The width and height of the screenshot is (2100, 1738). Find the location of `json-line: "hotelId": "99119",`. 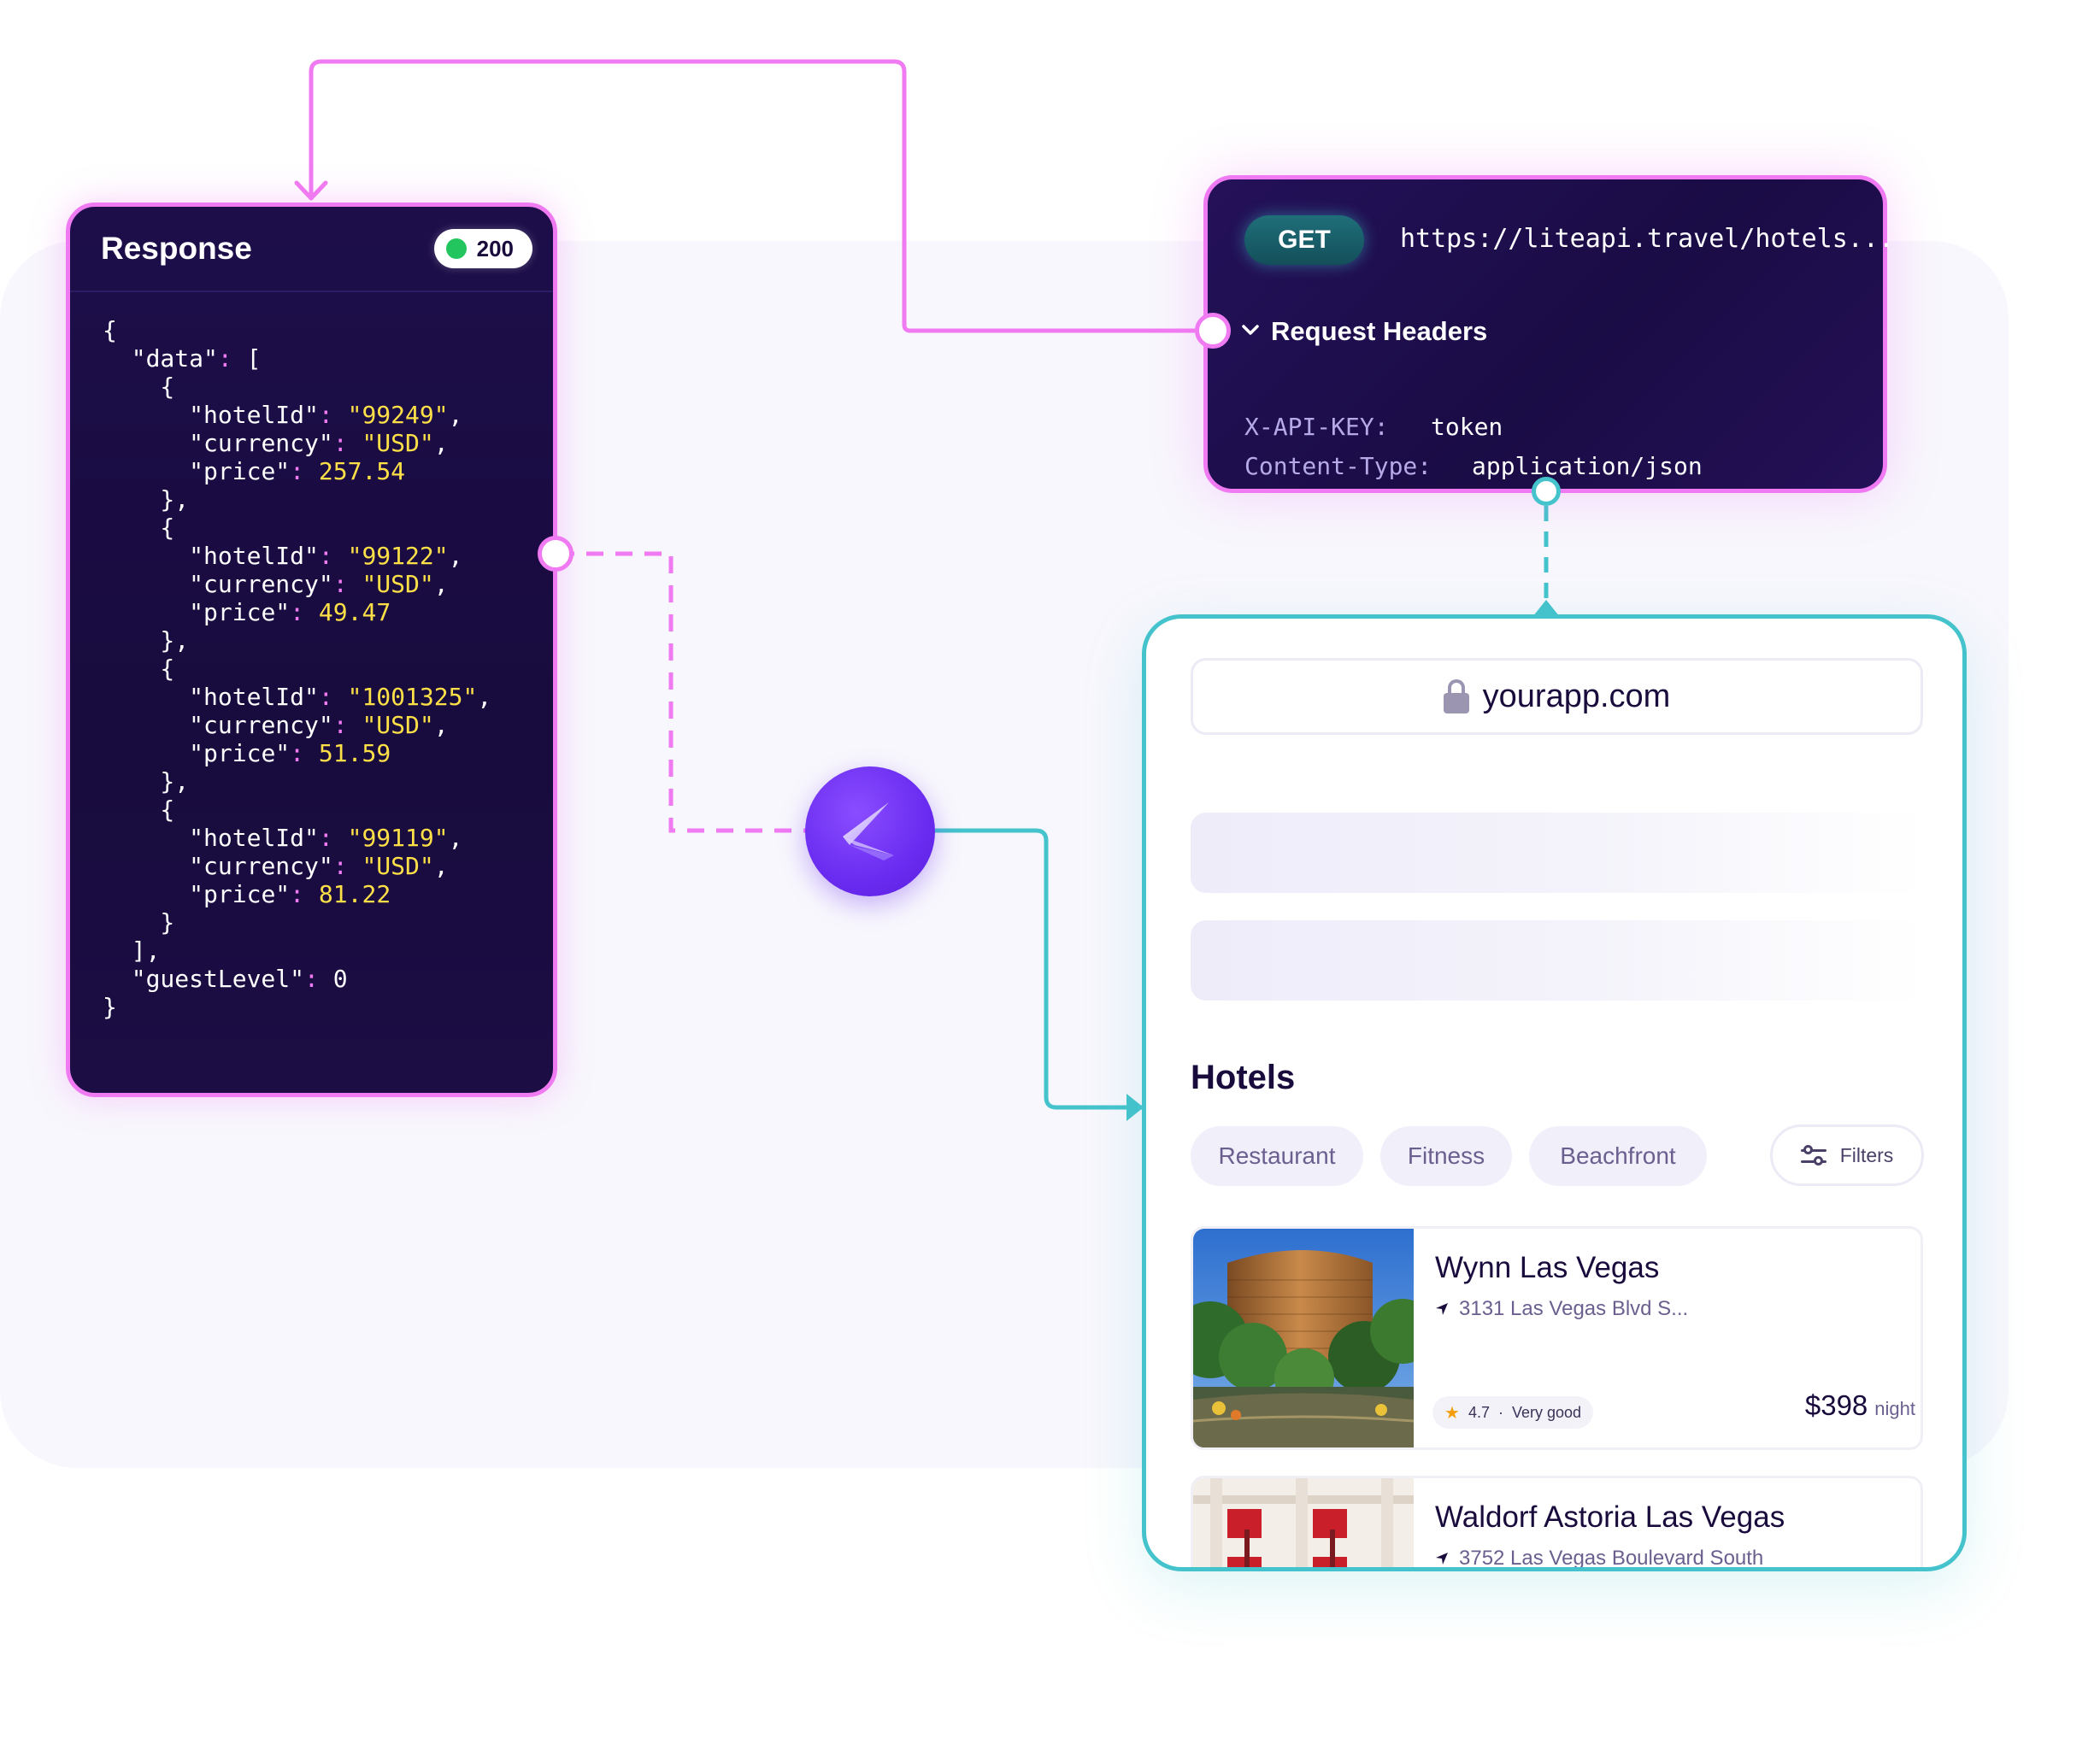

json-line: "hotelId": "99119", is located at coordinates (326, 838).